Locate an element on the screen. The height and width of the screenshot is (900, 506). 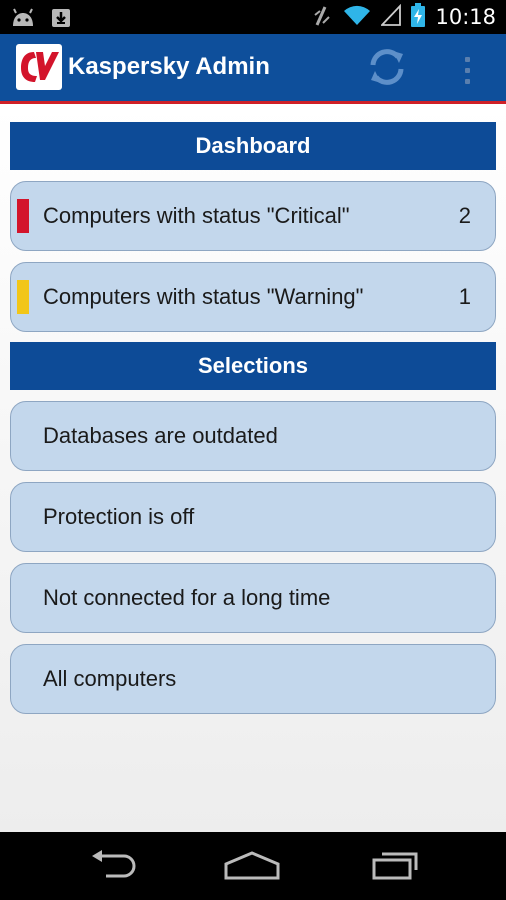
home-icon is located at coordinates (252, 867).